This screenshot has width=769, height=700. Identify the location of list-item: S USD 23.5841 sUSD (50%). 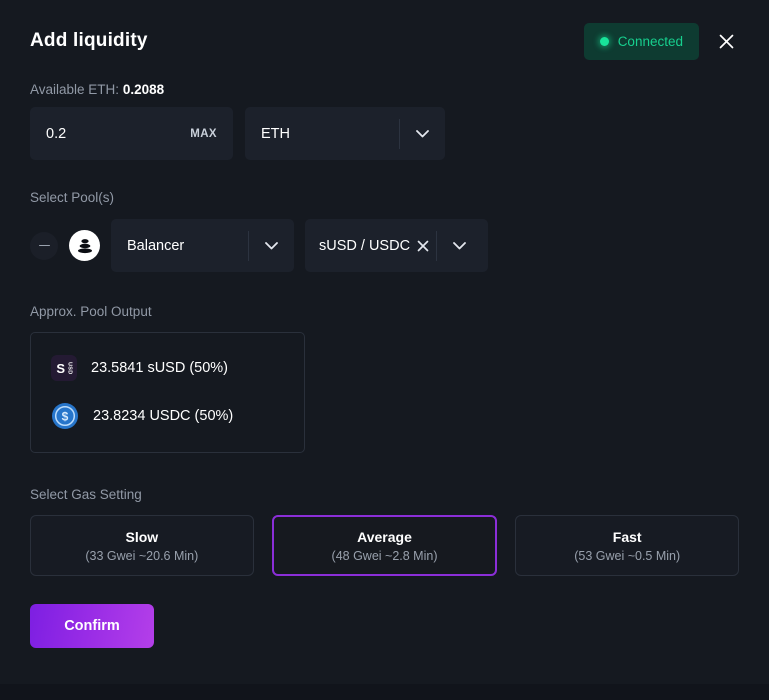
(167, 368).